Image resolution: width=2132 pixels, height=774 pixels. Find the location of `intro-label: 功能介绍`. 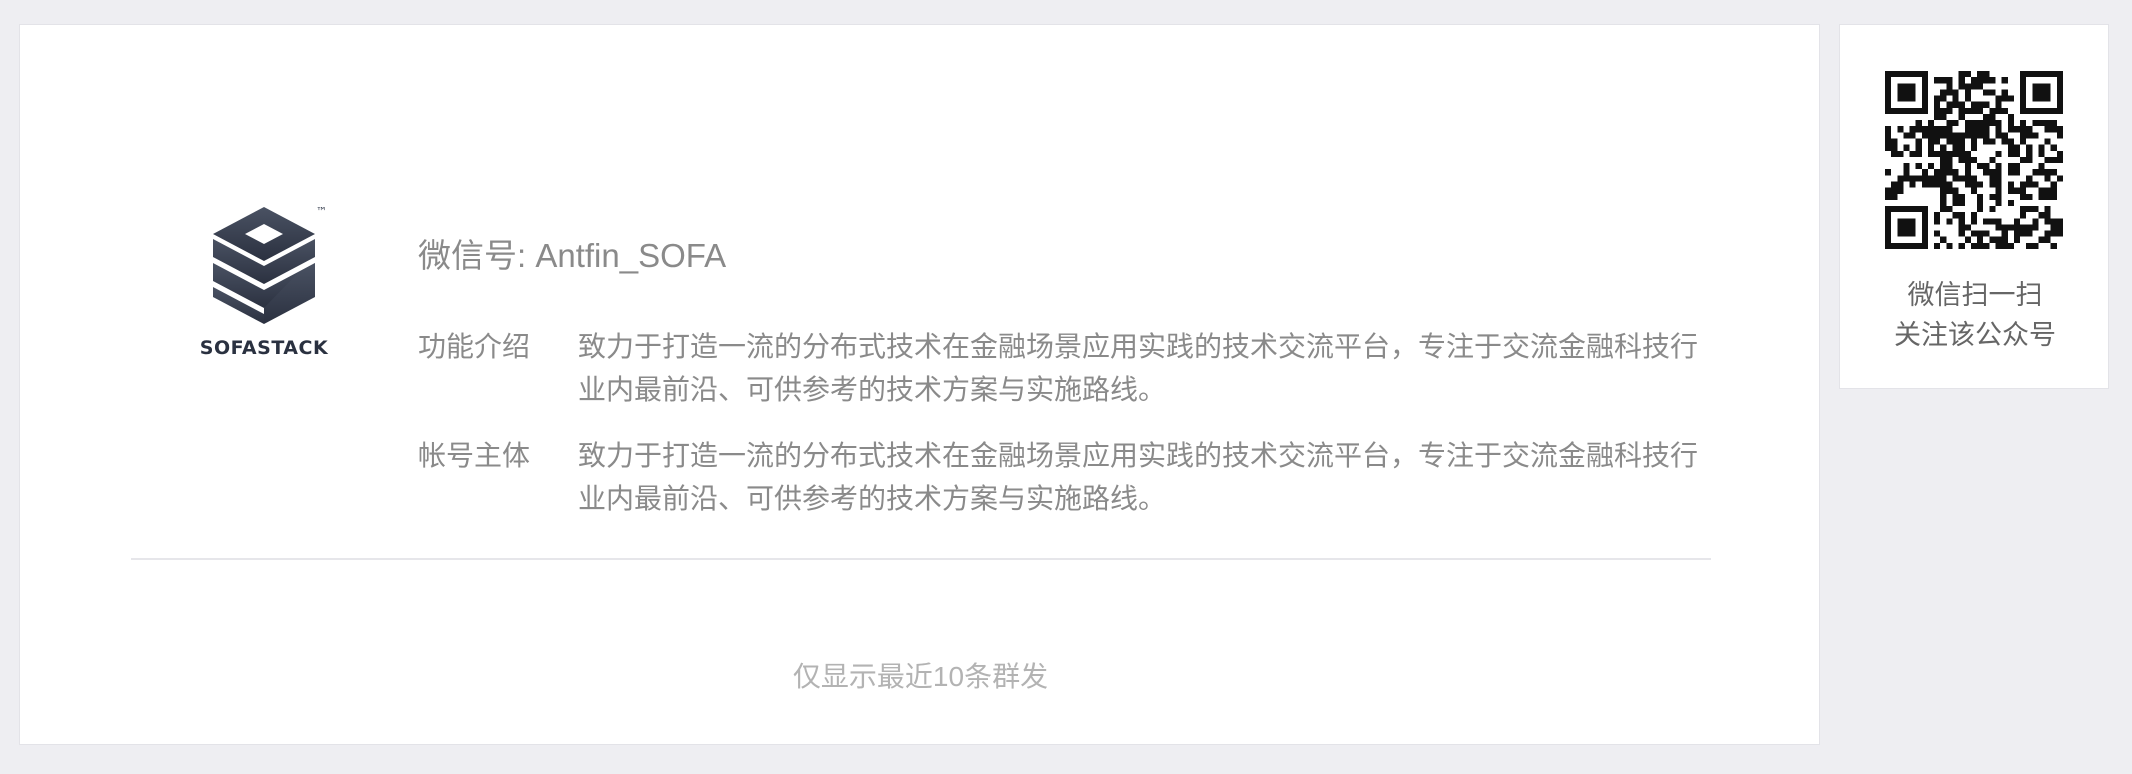

intro-label: 功能介绍 is located at coordinates (474, 346).